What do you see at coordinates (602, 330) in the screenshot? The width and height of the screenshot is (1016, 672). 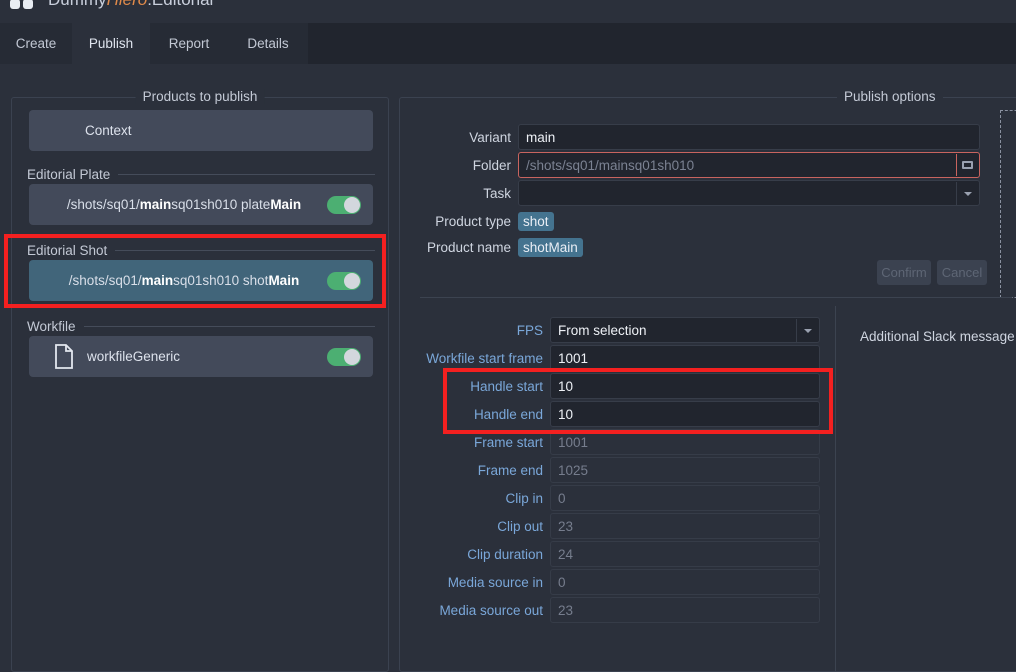 I see `attribute-value-text: From selection` at bounding box center [602, 330].